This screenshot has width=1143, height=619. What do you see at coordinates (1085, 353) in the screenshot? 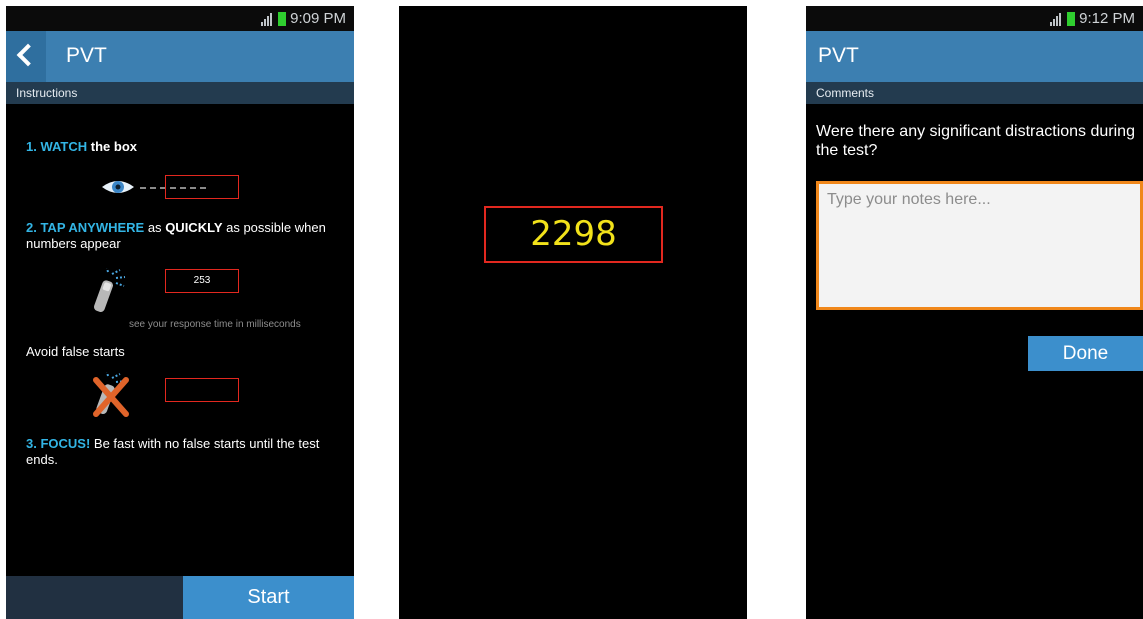
I see `done-button: Done` at bounding box center [1085, 353].